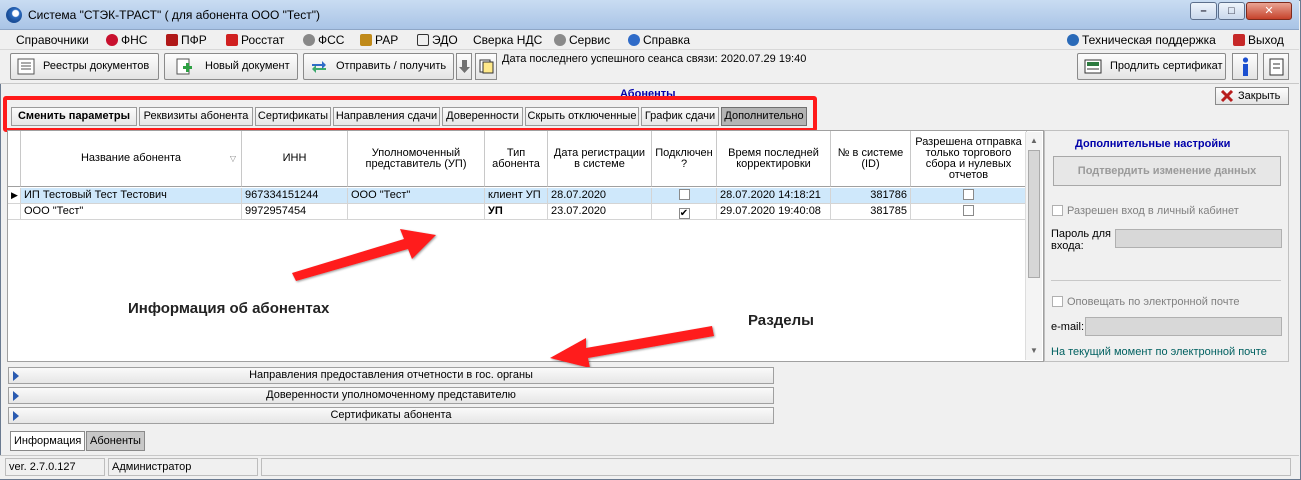  I want to click on table-header-connected: Подключен ?, so click(684, 159).